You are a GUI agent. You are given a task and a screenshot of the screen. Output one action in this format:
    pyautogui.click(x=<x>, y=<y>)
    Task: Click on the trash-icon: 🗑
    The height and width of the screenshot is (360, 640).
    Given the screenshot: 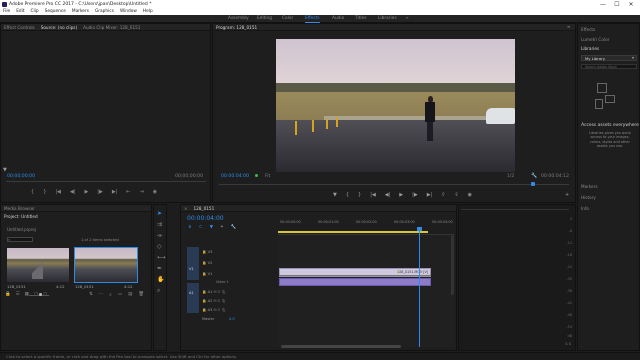 What is the action you would take?
    pyautogui.click(x=141, y=295)
    